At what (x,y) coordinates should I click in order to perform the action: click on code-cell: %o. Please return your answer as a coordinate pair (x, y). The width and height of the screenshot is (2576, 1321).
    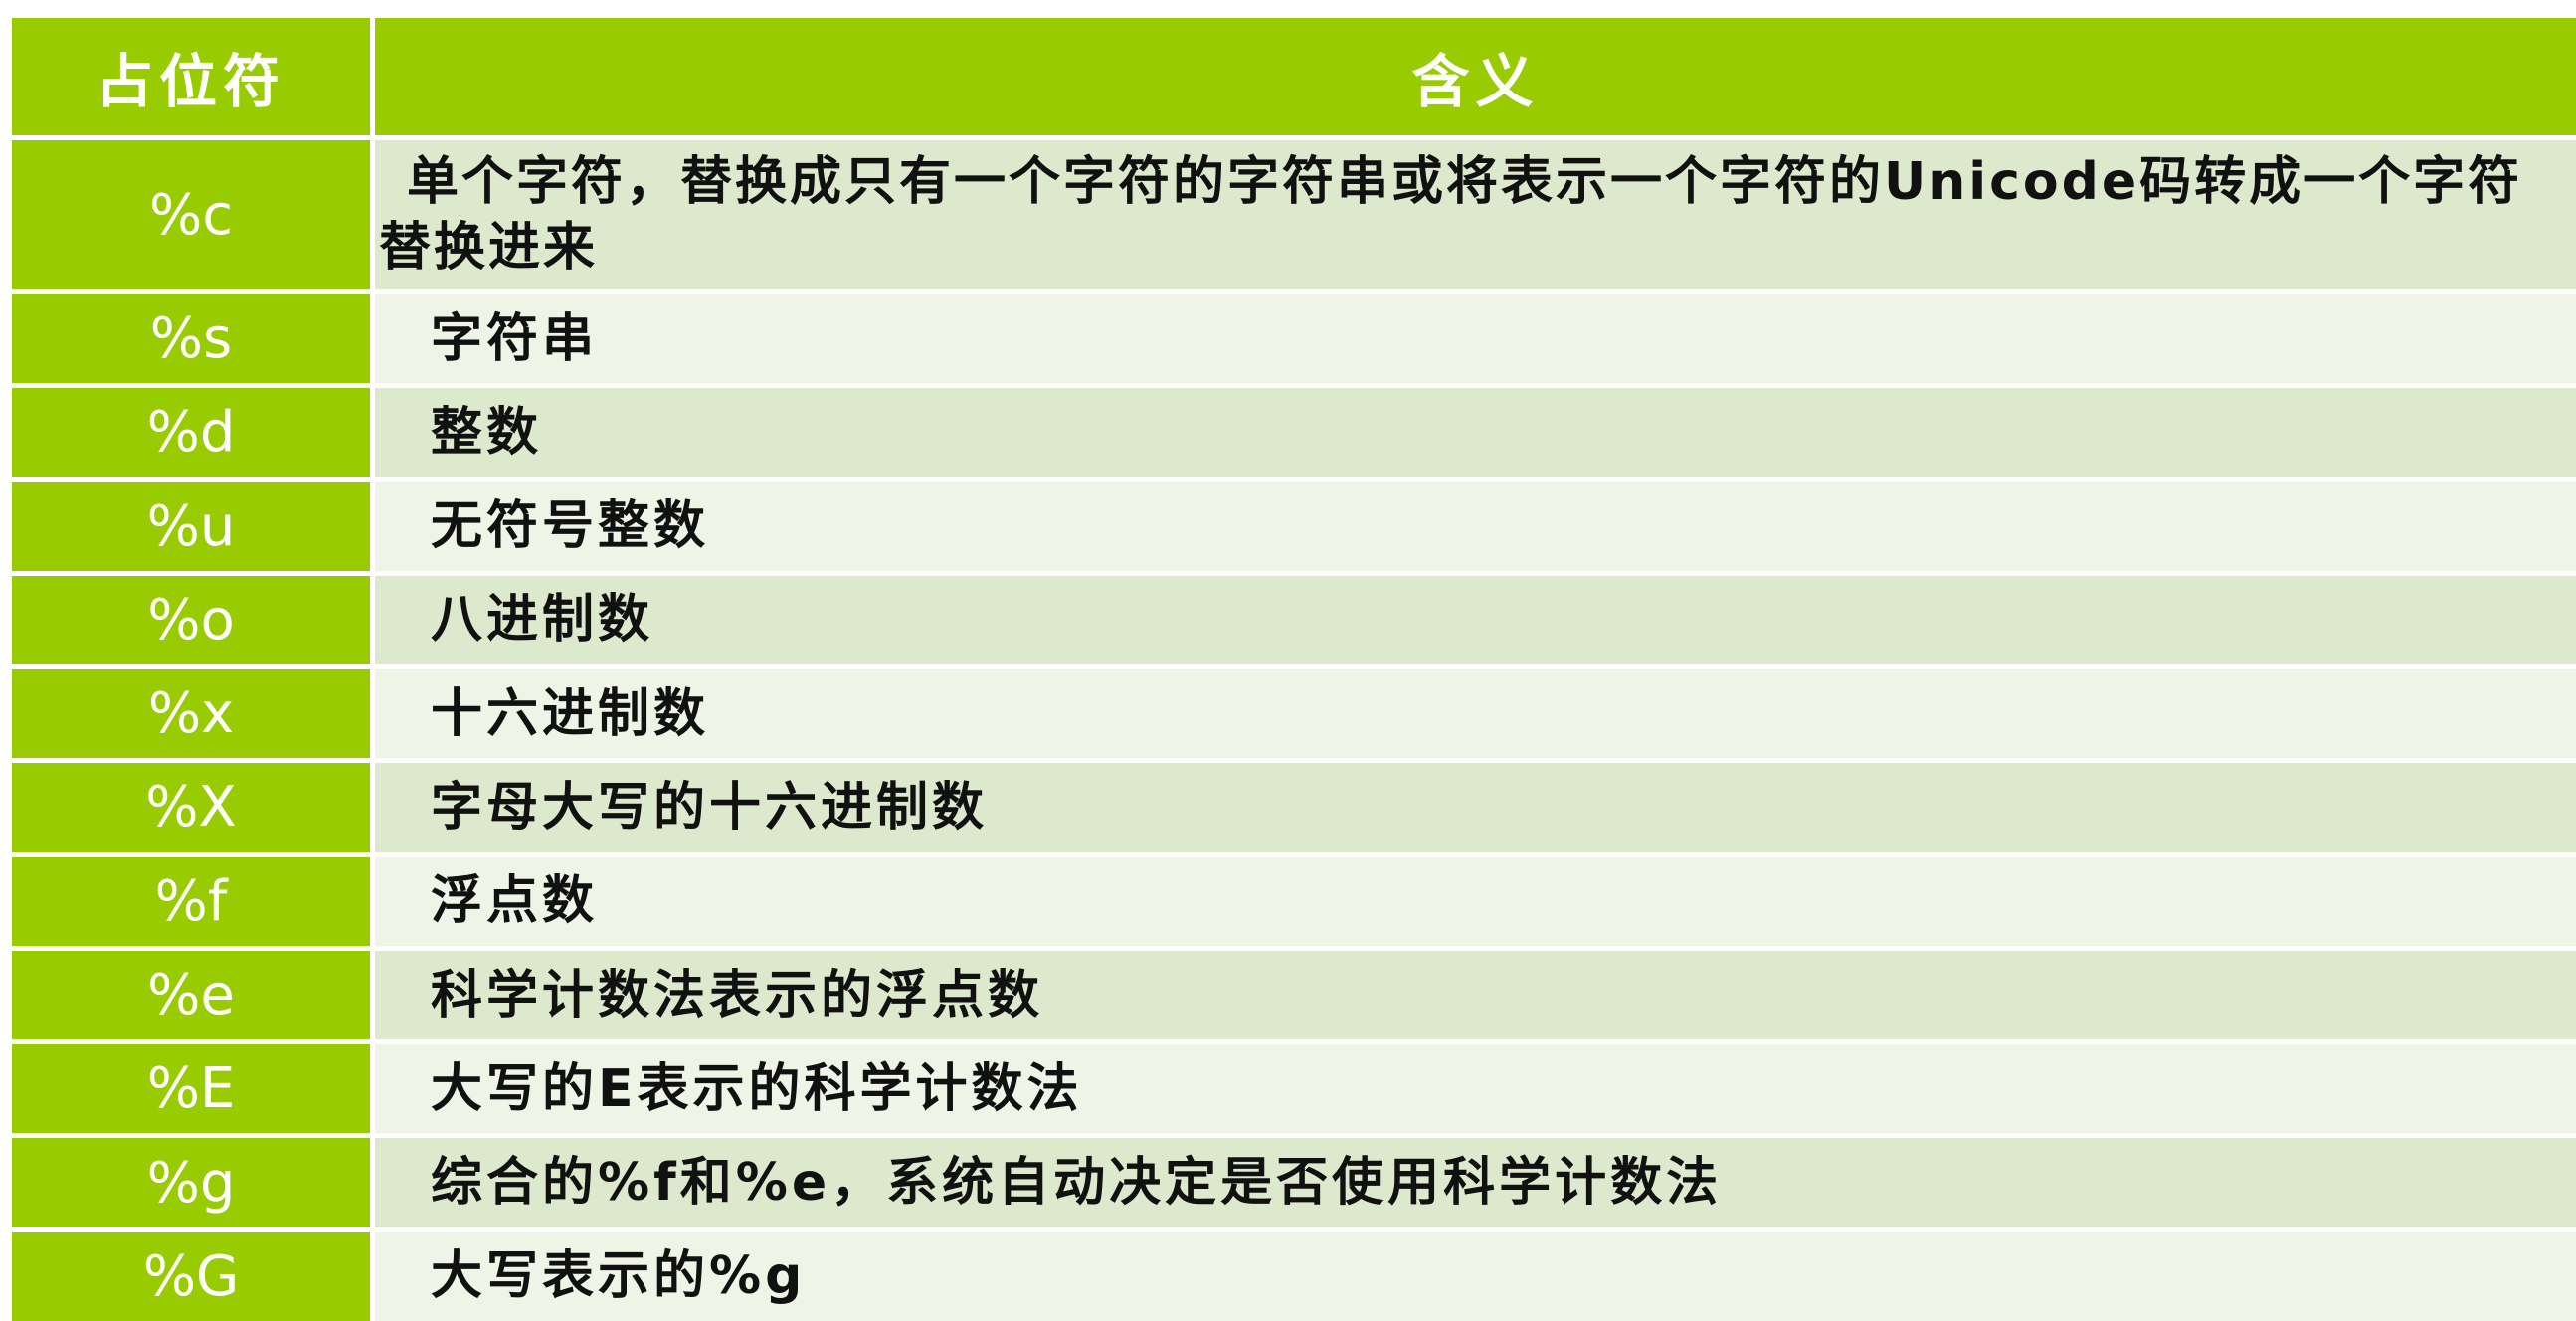
    Looking at the image, I should click on (191, 620).